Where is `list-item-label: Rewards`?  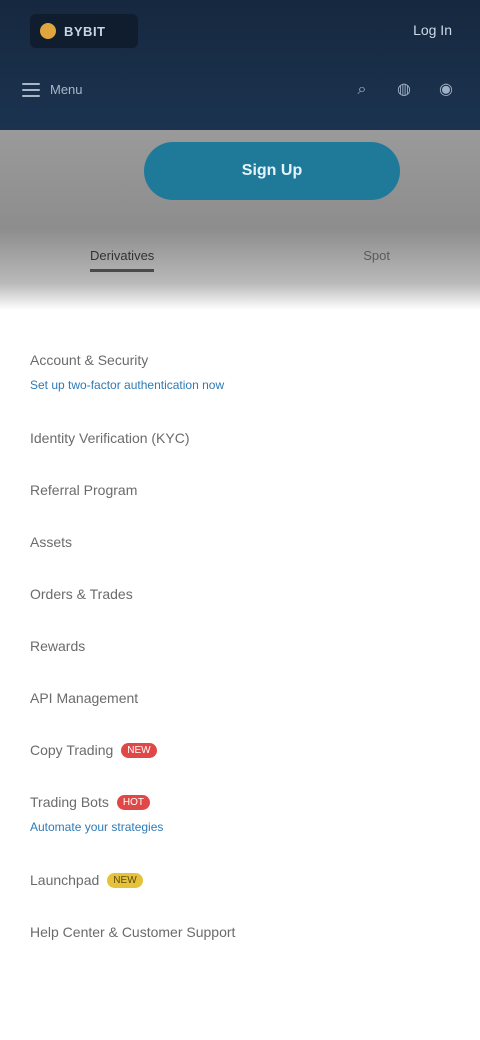 list-item-label: Rewards is located at coordinates (58, 646).